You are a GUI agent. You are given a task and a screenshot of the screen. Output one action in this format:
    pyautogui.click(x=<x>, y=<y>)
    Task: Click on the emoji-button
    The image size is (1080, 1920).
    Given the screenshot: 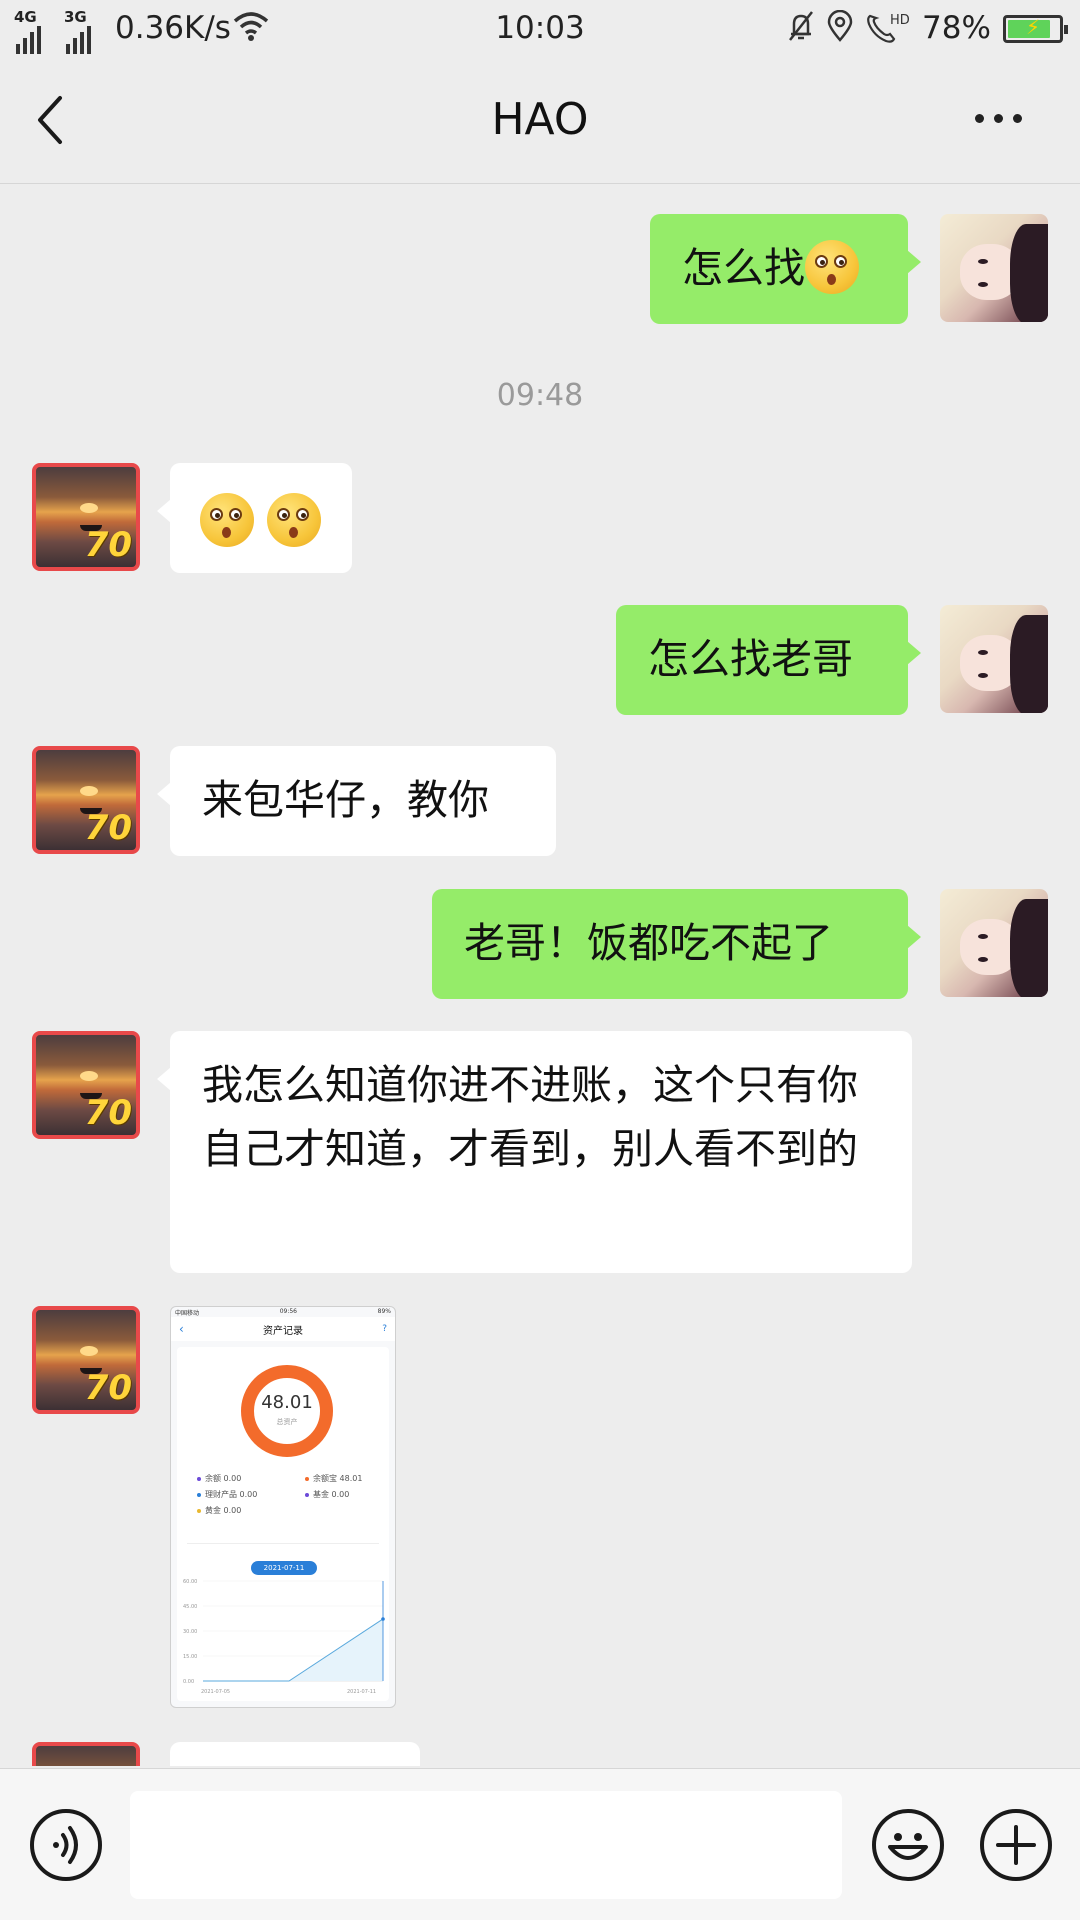 What is the action you would take?
    pyautogui.click(x=908, y=1845)
    